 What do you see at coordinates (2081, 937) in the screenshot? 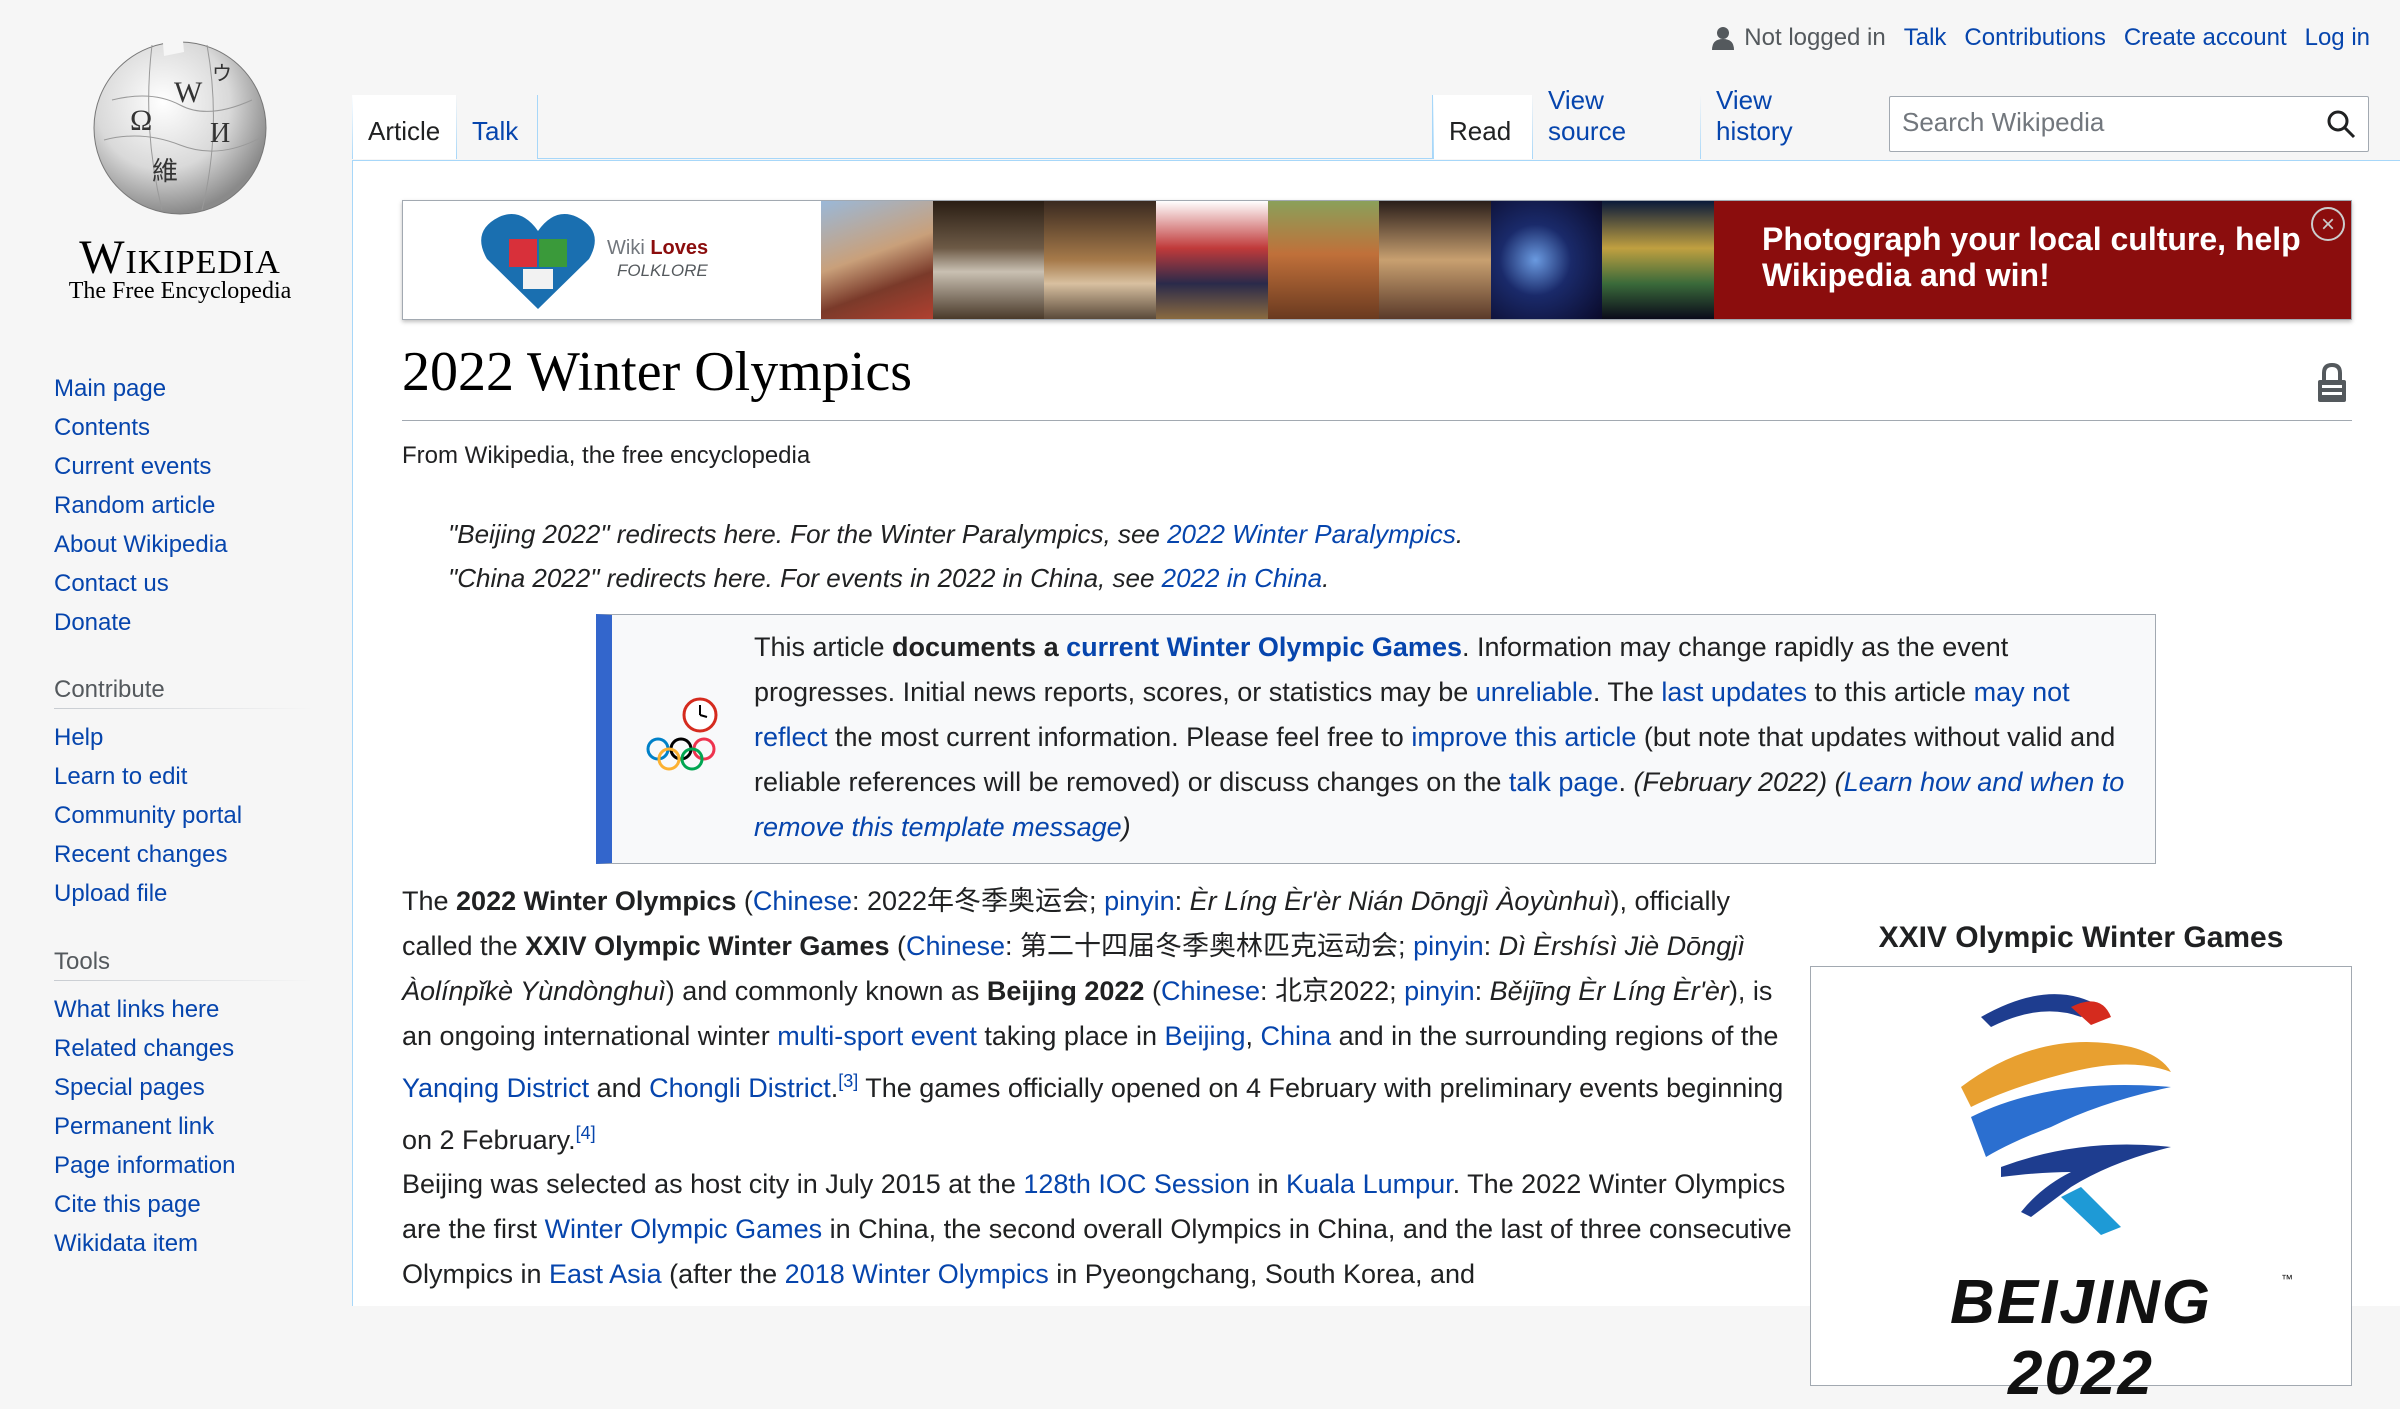
I see `infobox-caption: XXIV Olympic Winter Games` at bounding box center [2081, 937].